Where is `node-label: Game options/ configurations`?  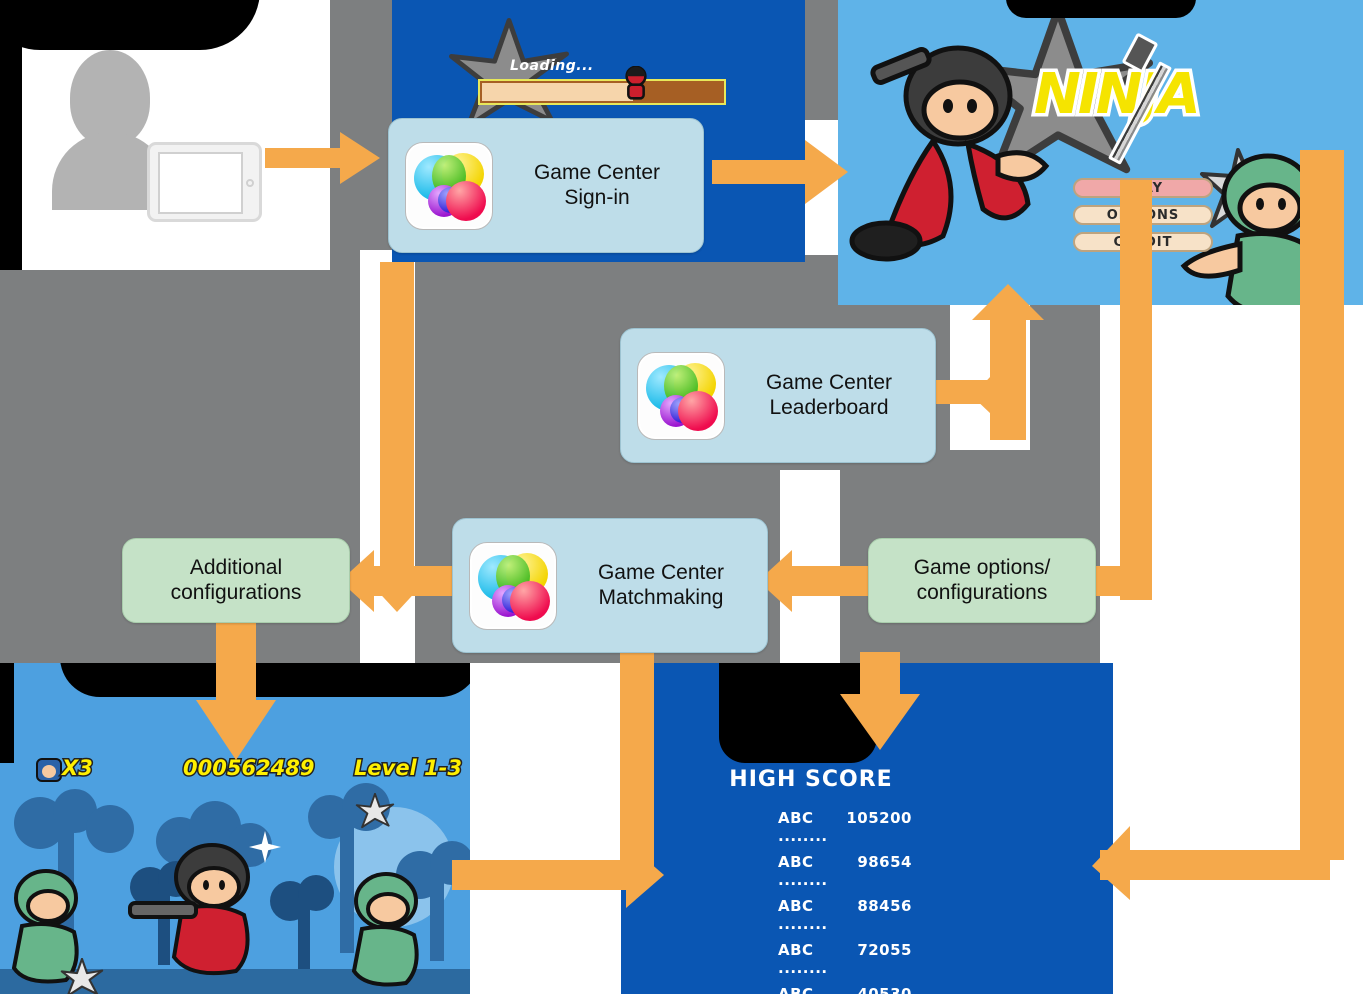
node-label: Game options/ configurations is located at coordinates (982, 579).